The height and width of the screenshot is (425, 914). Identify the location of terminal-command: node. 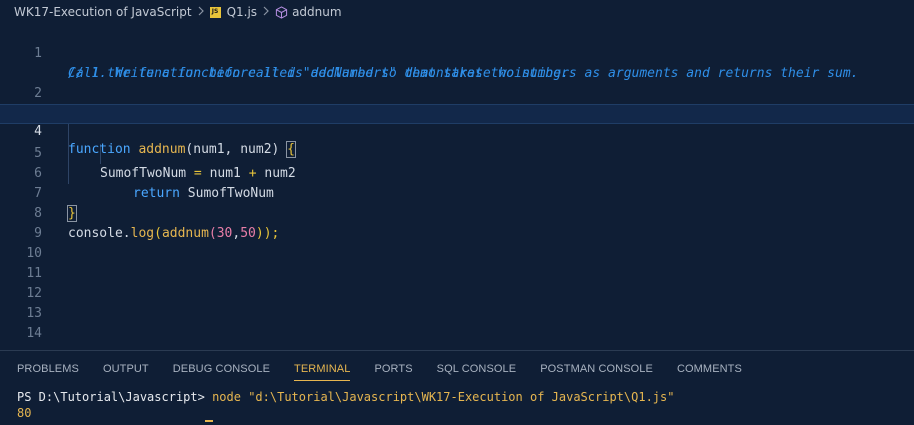
(226, 397).